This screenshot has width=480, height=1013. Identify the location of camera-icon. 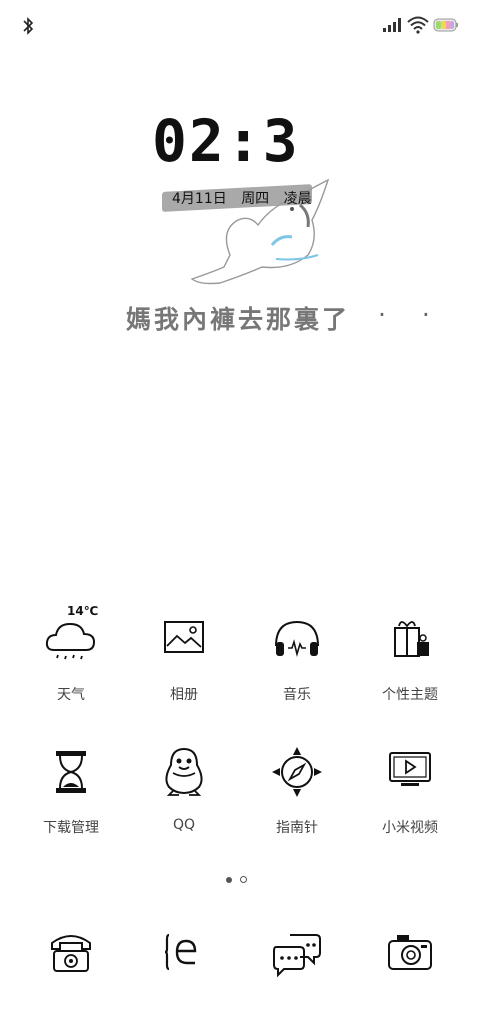
(410, 952).